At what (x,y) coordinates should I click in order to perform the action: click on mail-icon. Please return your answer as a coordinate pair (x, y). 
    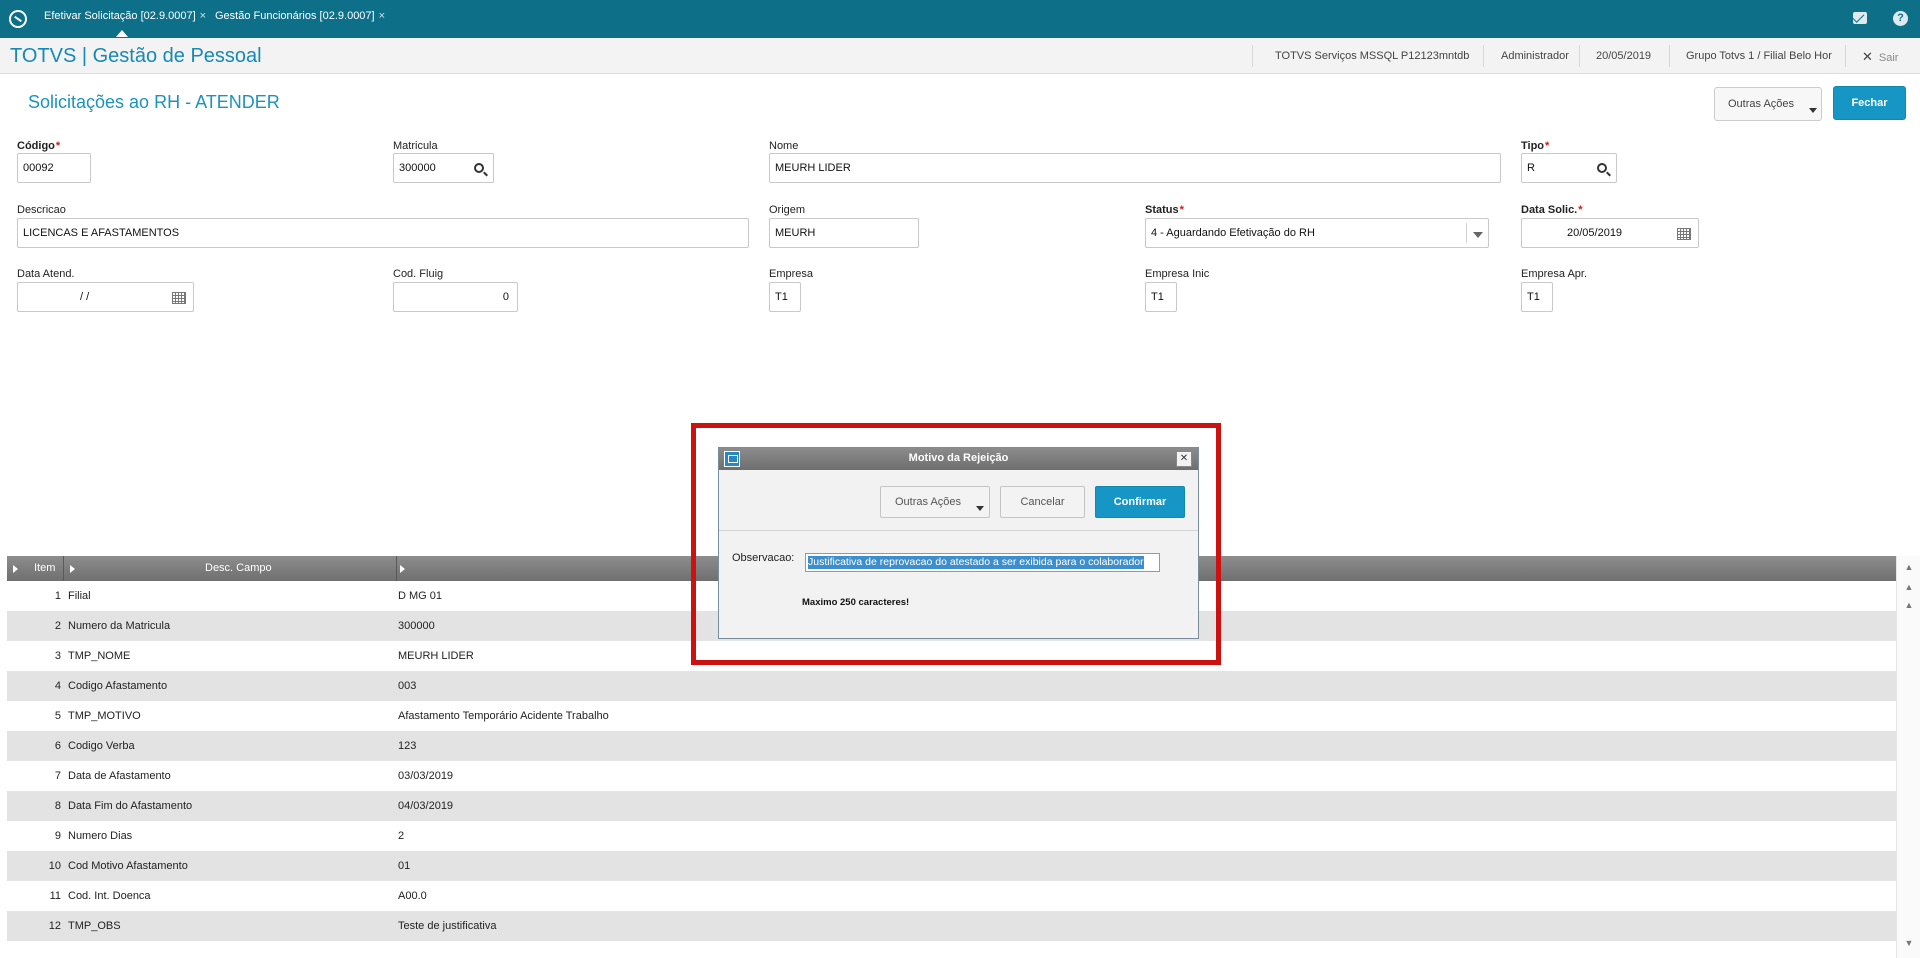
    Looking at the image, I should click on (1860, 18).